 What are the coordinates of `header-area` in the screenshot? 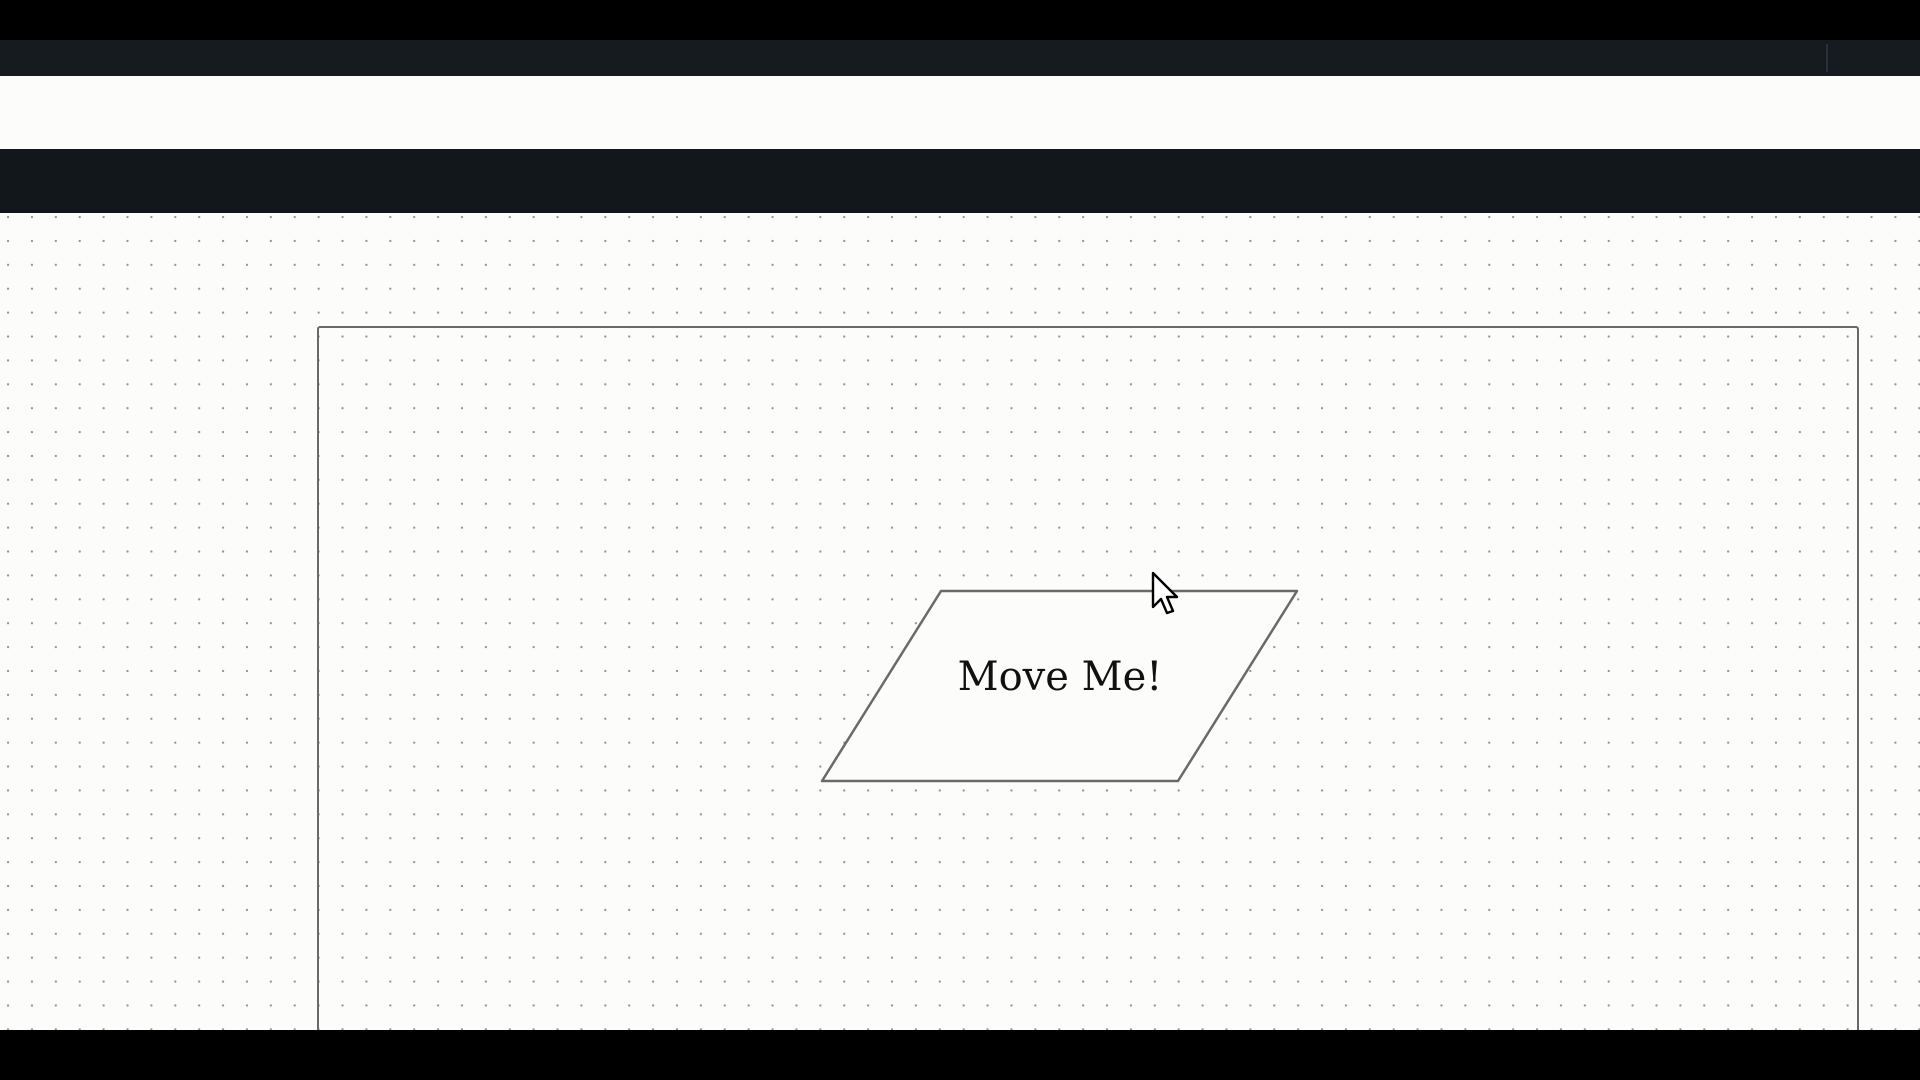 It's located at (960, 112).